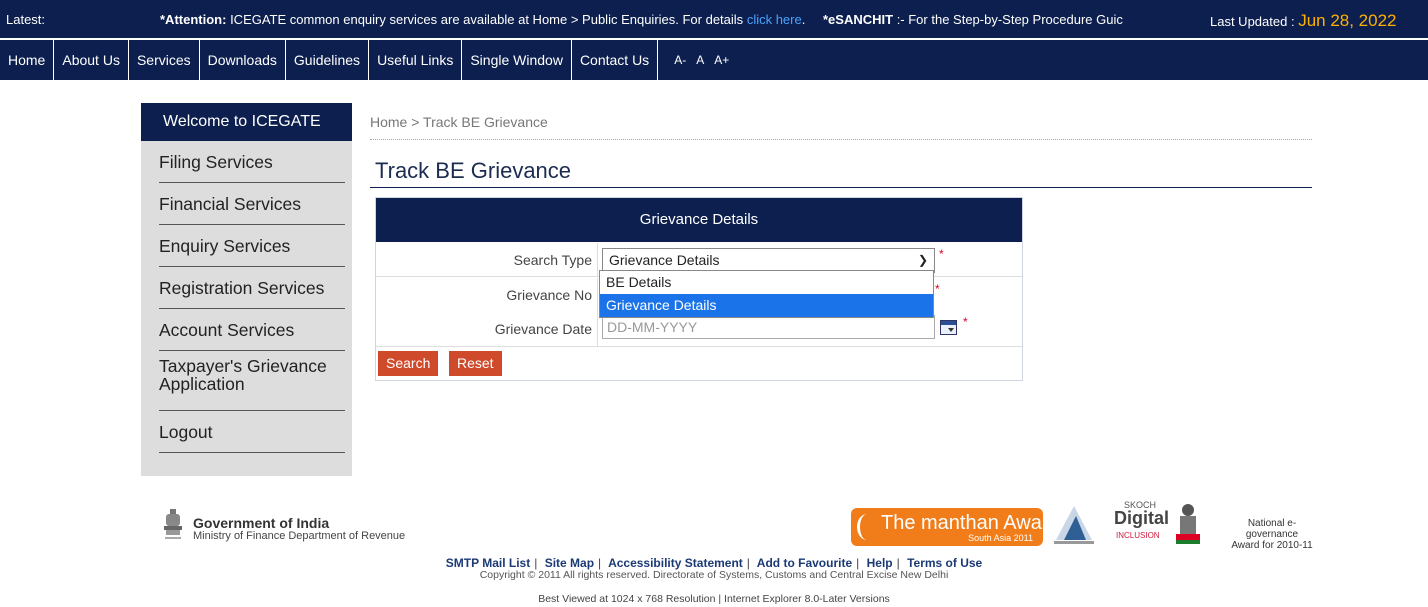  I want to click on grievance-no-label: Grievance No, so click(549, 295).